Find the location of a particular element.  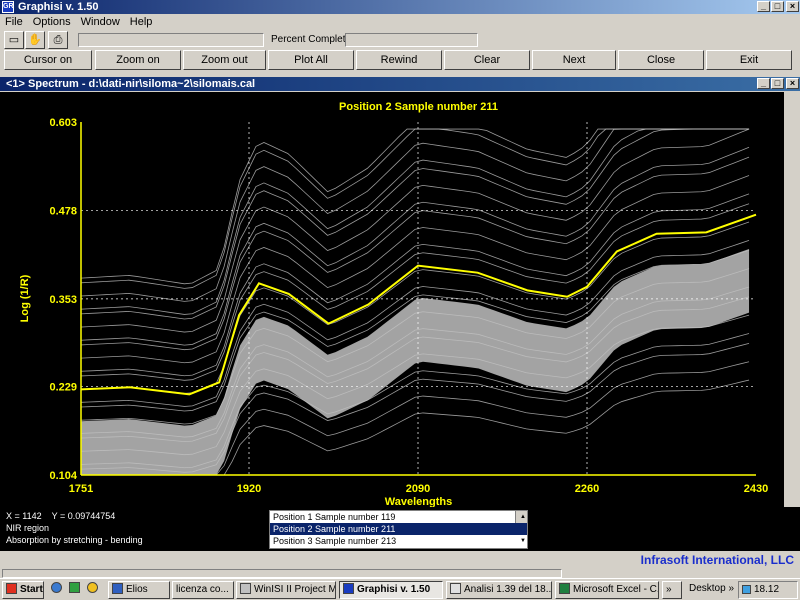

y-axis-label: Log (1/R) is located at coordinates (25, 298).